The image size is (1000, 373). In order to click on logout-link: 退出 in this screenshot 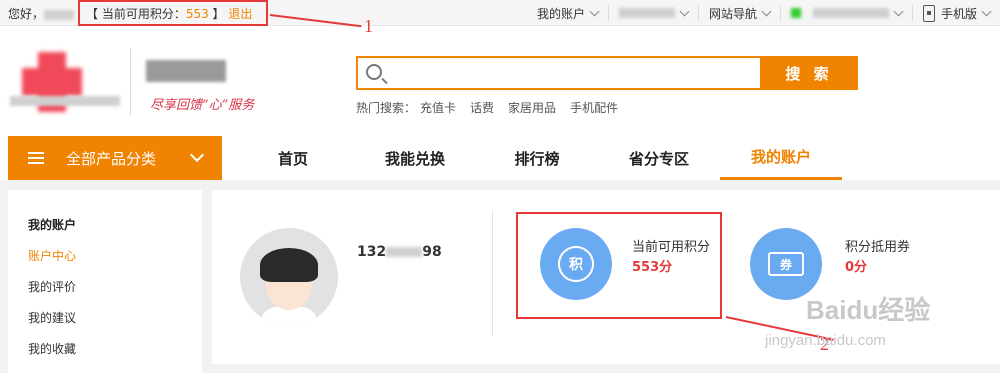, I will do `click(240, 14)`.